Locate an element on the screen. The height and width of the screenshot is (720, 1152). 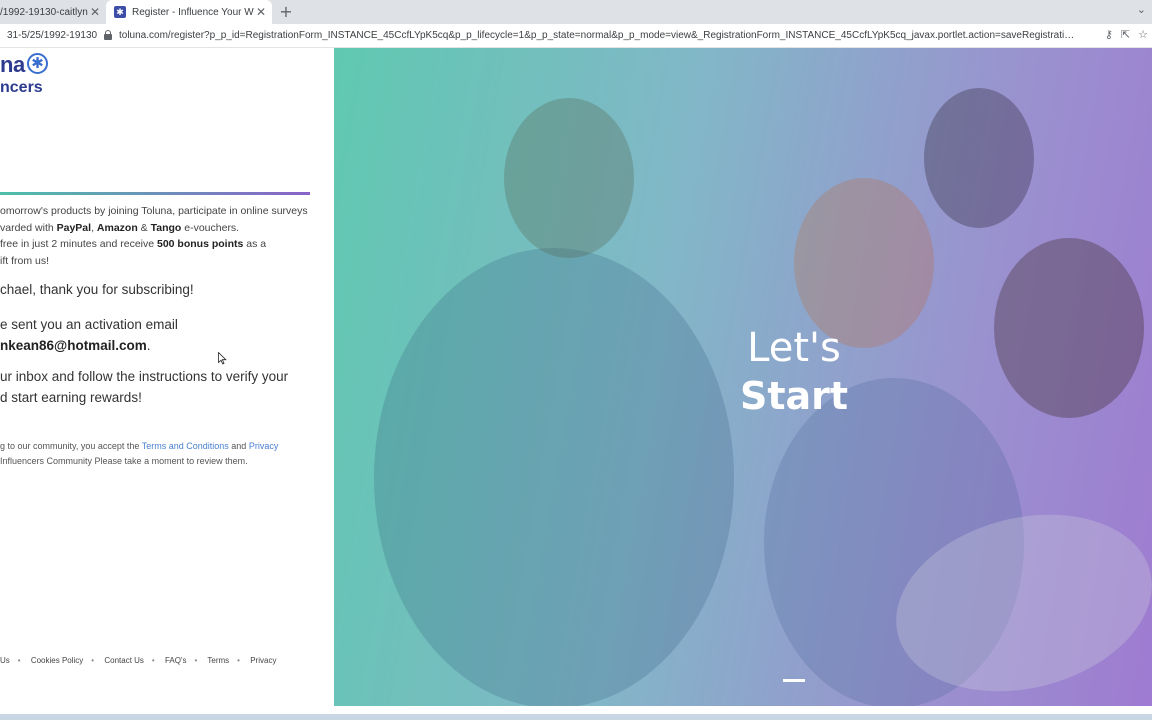
hero-title-line1: Let's is located at coordinates (794, 348).